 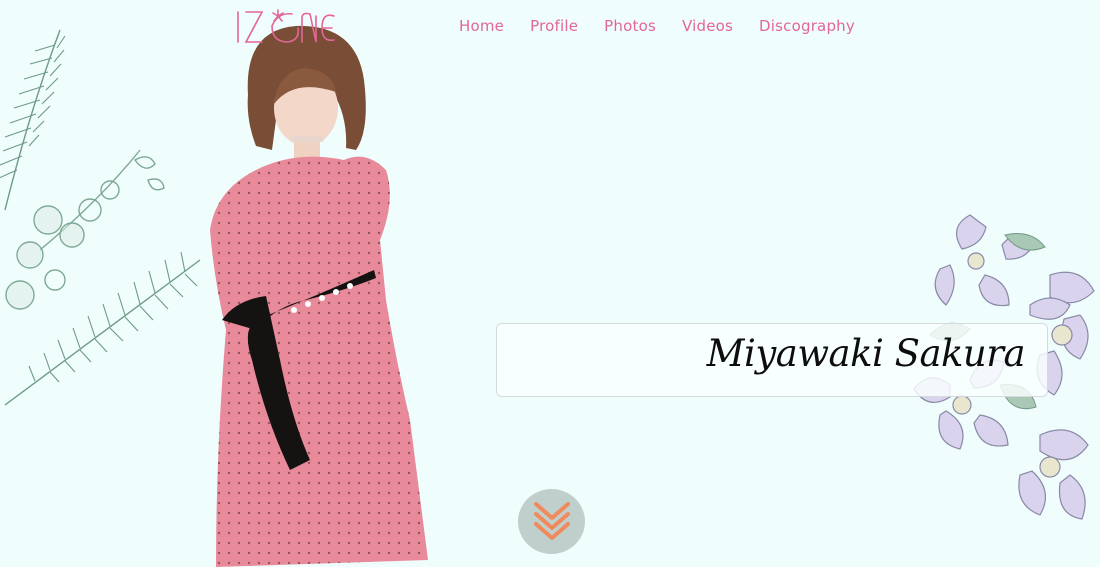 I want to click on izone-logo-mark, so click(x=286, y=26).